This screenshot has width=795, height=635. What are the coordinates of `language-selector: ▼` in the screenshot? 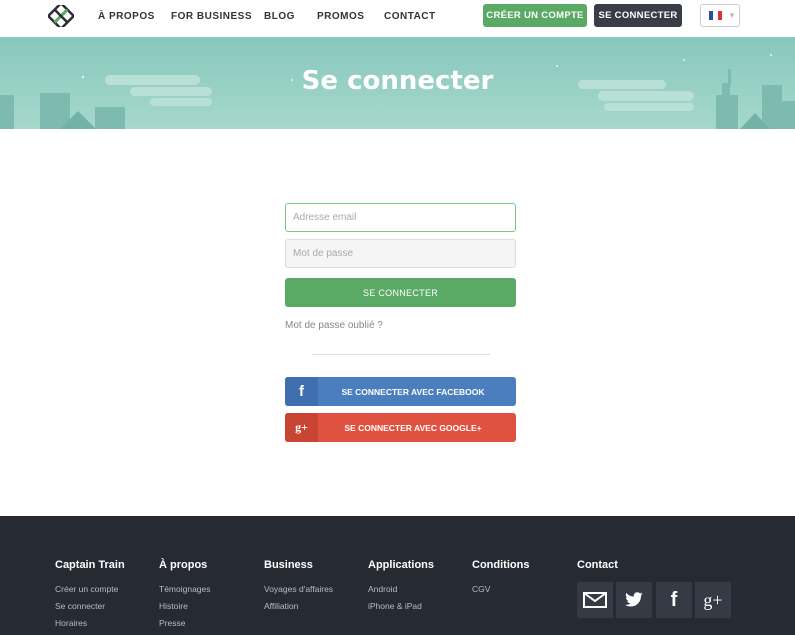 It's located at (720, 15).